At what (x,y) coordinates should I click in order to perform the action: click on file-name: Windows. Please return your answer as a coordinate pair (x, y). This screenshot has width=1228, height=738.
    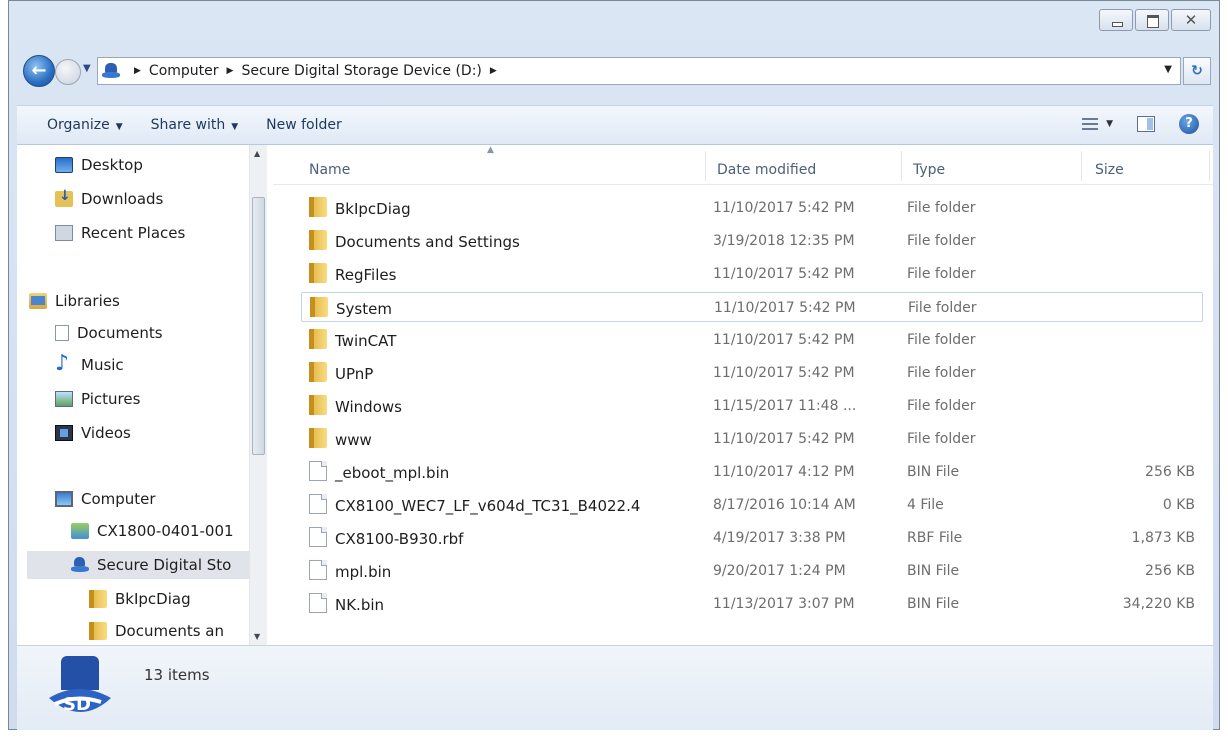
    Looking at the image, I should click on (368, 407).